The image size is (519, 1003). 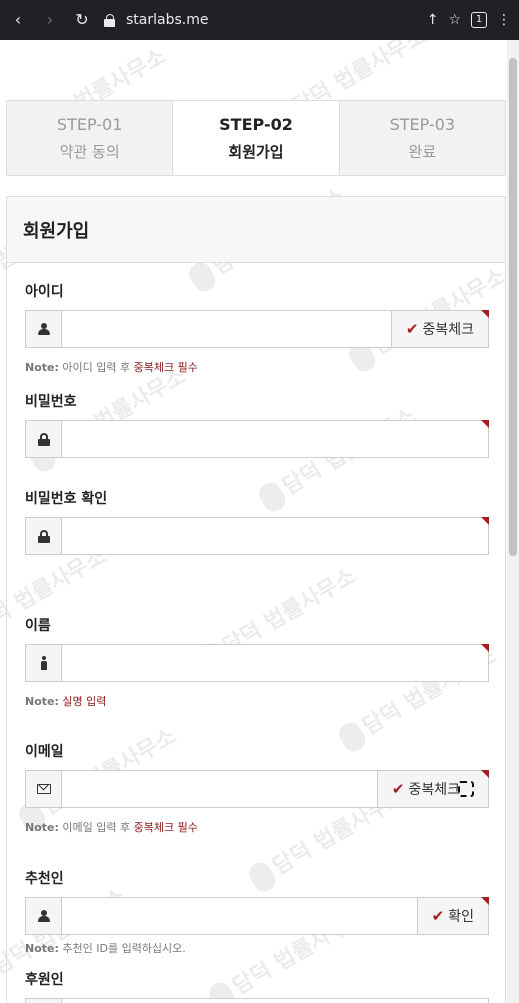 I want to click on recommender-input, so click(x=239, y=916).